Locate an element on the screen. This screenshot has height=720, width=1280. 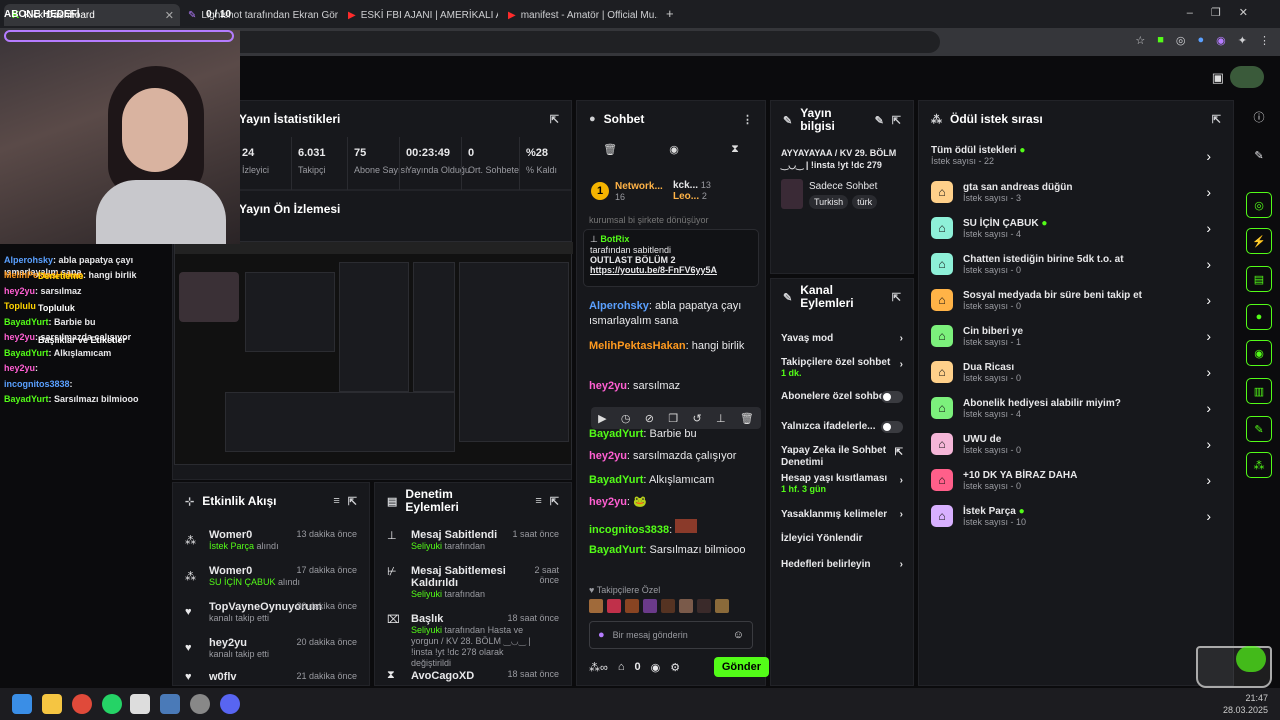
category-thumbnail is located at coordinates (792, 194).